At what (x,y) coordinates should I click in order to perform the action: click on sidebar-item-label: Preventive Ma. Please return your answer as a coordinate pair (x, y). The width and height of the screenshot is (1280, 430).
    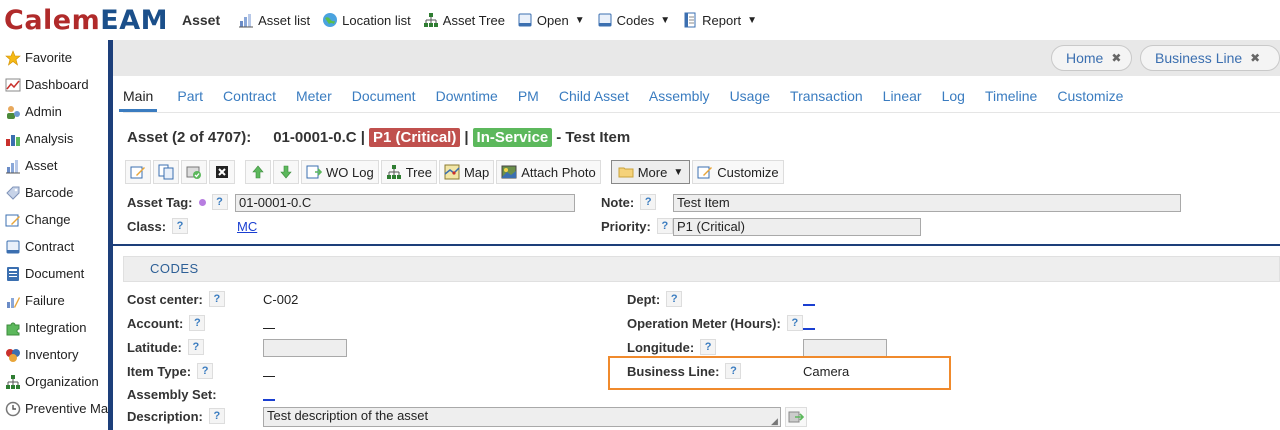
    Looking at the image, I should click on (67, 408).